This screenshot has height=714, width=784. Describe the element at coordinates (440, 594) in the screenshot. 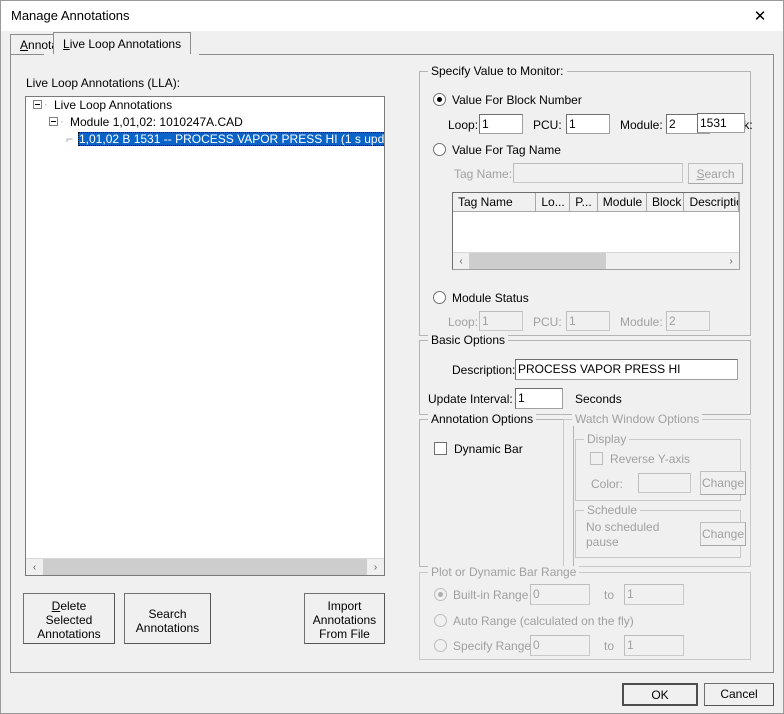

I see `radio-builtin-range` at that location.